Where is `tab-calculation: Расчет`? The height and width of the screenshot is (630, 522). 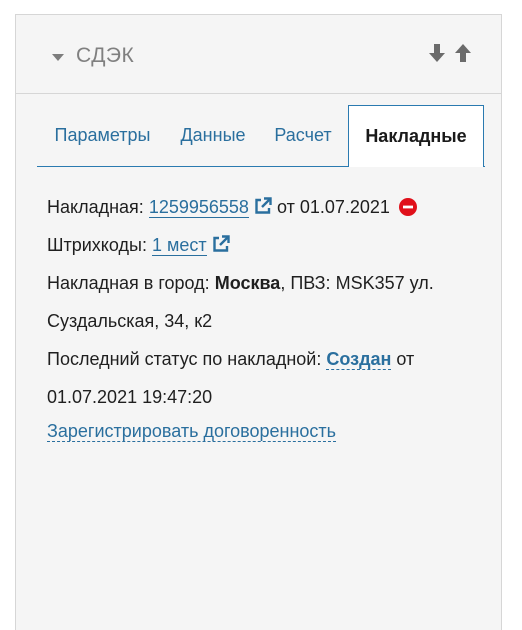 tab-calculation: Расчет is located at coordinates (303, 135).